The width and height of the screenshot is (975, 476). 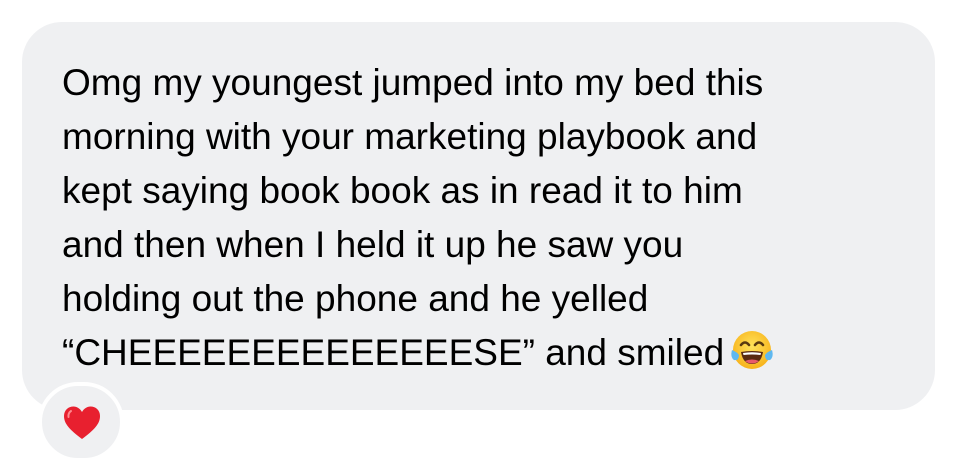 I want to click on reaction-badge, so click(x=81, y=422).